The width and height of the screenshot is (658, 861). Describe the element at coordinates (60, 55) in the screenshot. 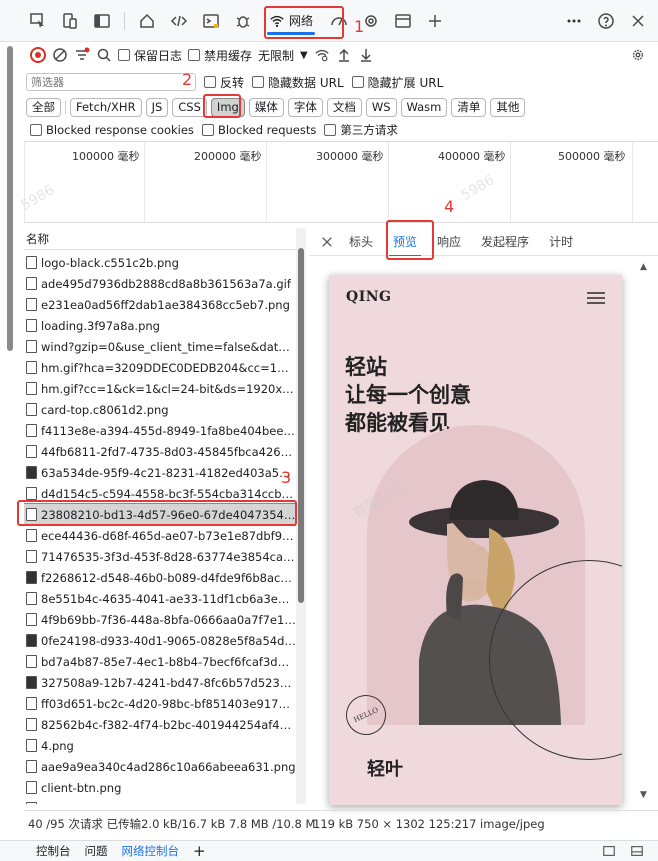

I see `clear-icon` at that location.